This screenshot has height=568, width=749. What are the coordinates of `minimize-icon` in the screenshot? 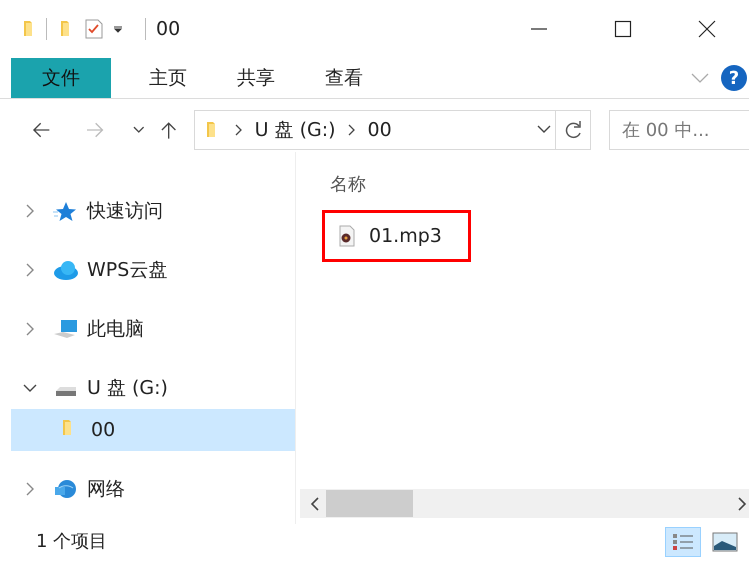 It's located at (539, 29).